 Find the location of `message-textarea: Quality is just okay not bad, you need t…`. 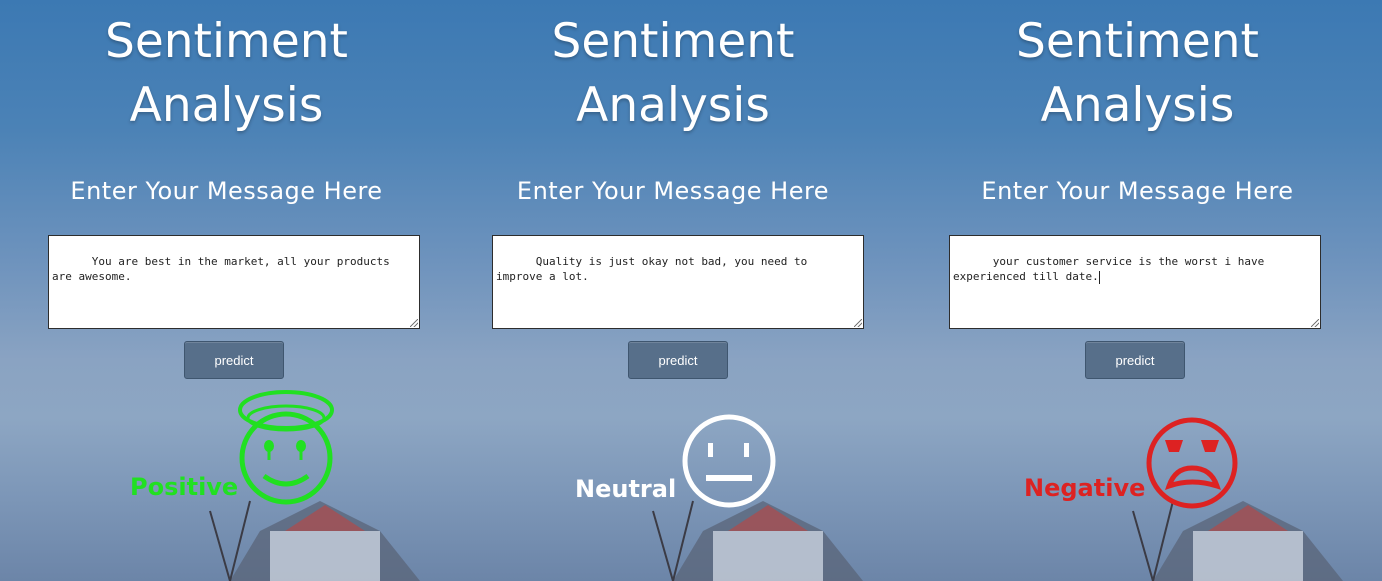

message-textarea: Quality is just okay not bad, you need t… is located at coordinates (678, 282).